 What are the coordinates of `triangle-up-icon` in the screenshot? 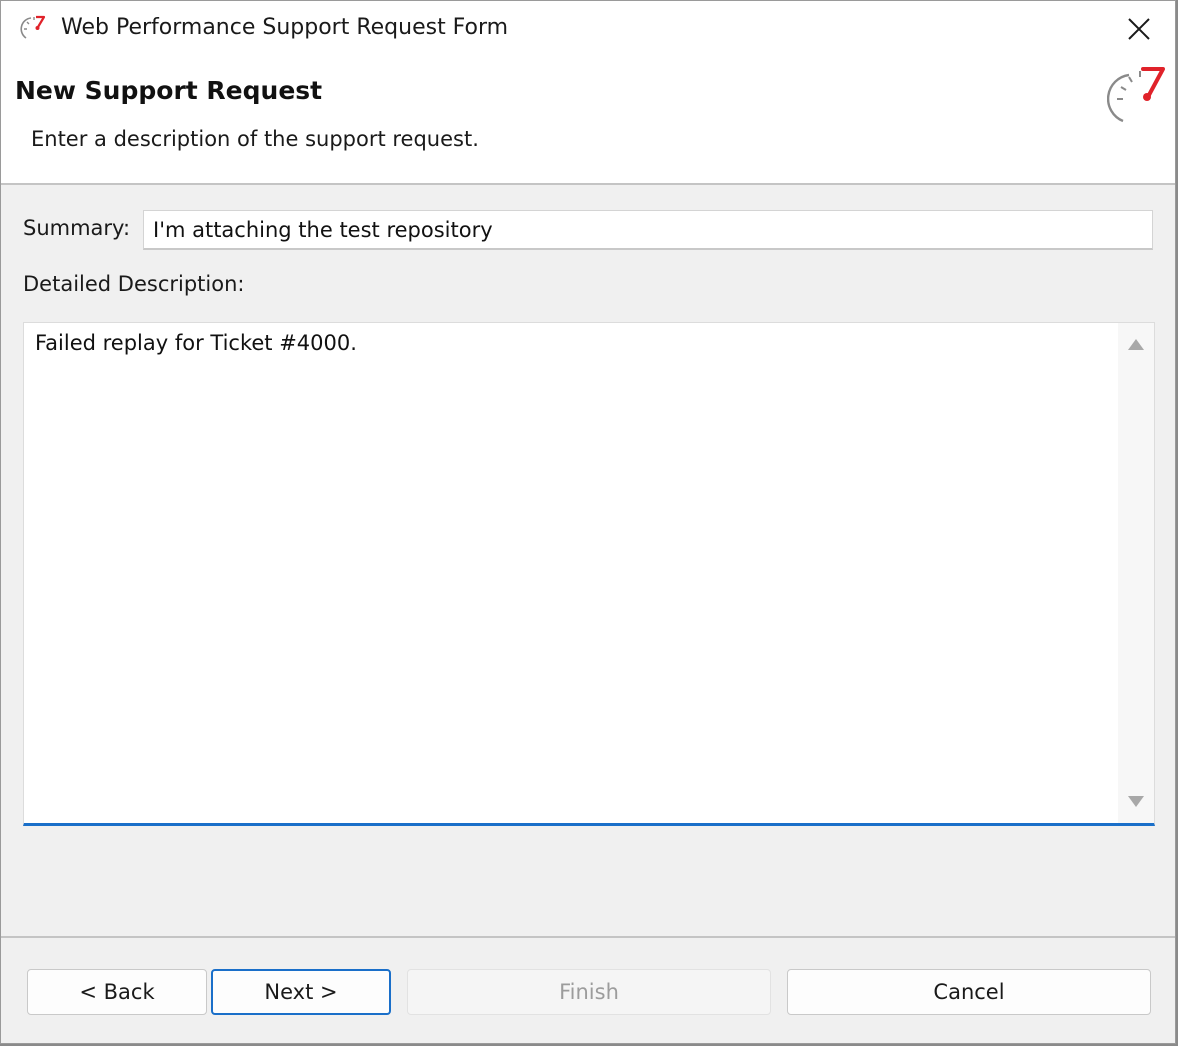 It's located at (1136, 344).